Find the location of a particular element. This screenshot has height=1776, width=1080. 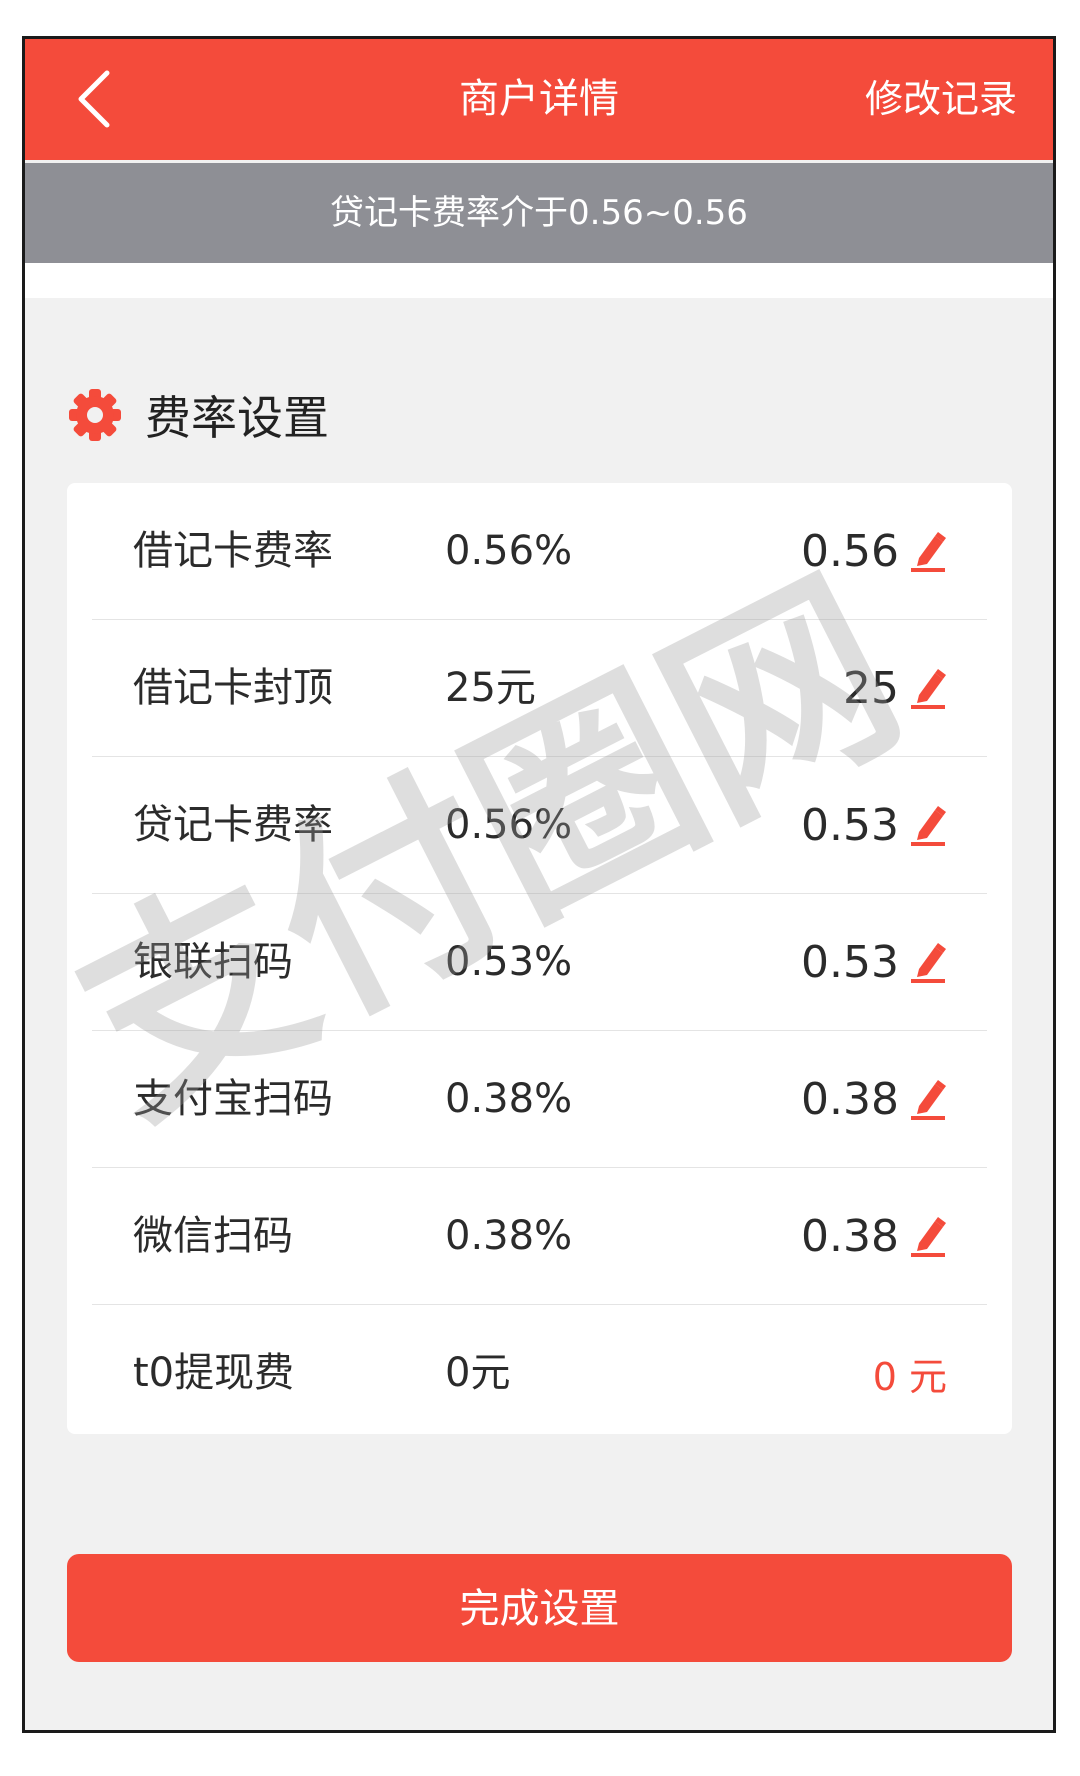

rate-row-credit-rate: 贷记卡费率 0.56% 0.53 is located at coordinates (539, 825).